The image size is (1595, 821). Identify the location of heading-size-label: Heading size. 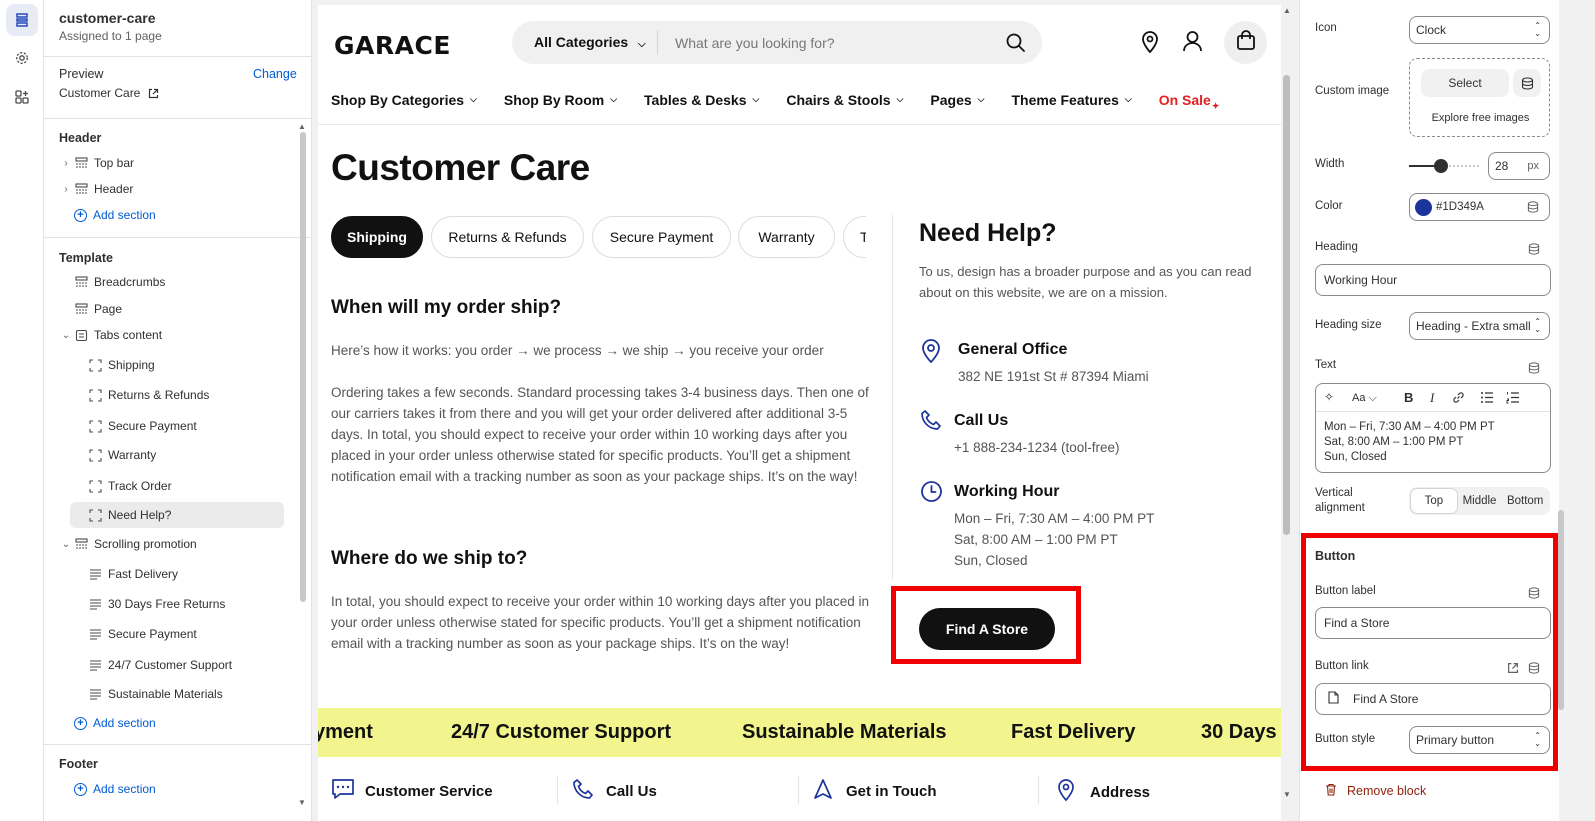
(1348, 325).